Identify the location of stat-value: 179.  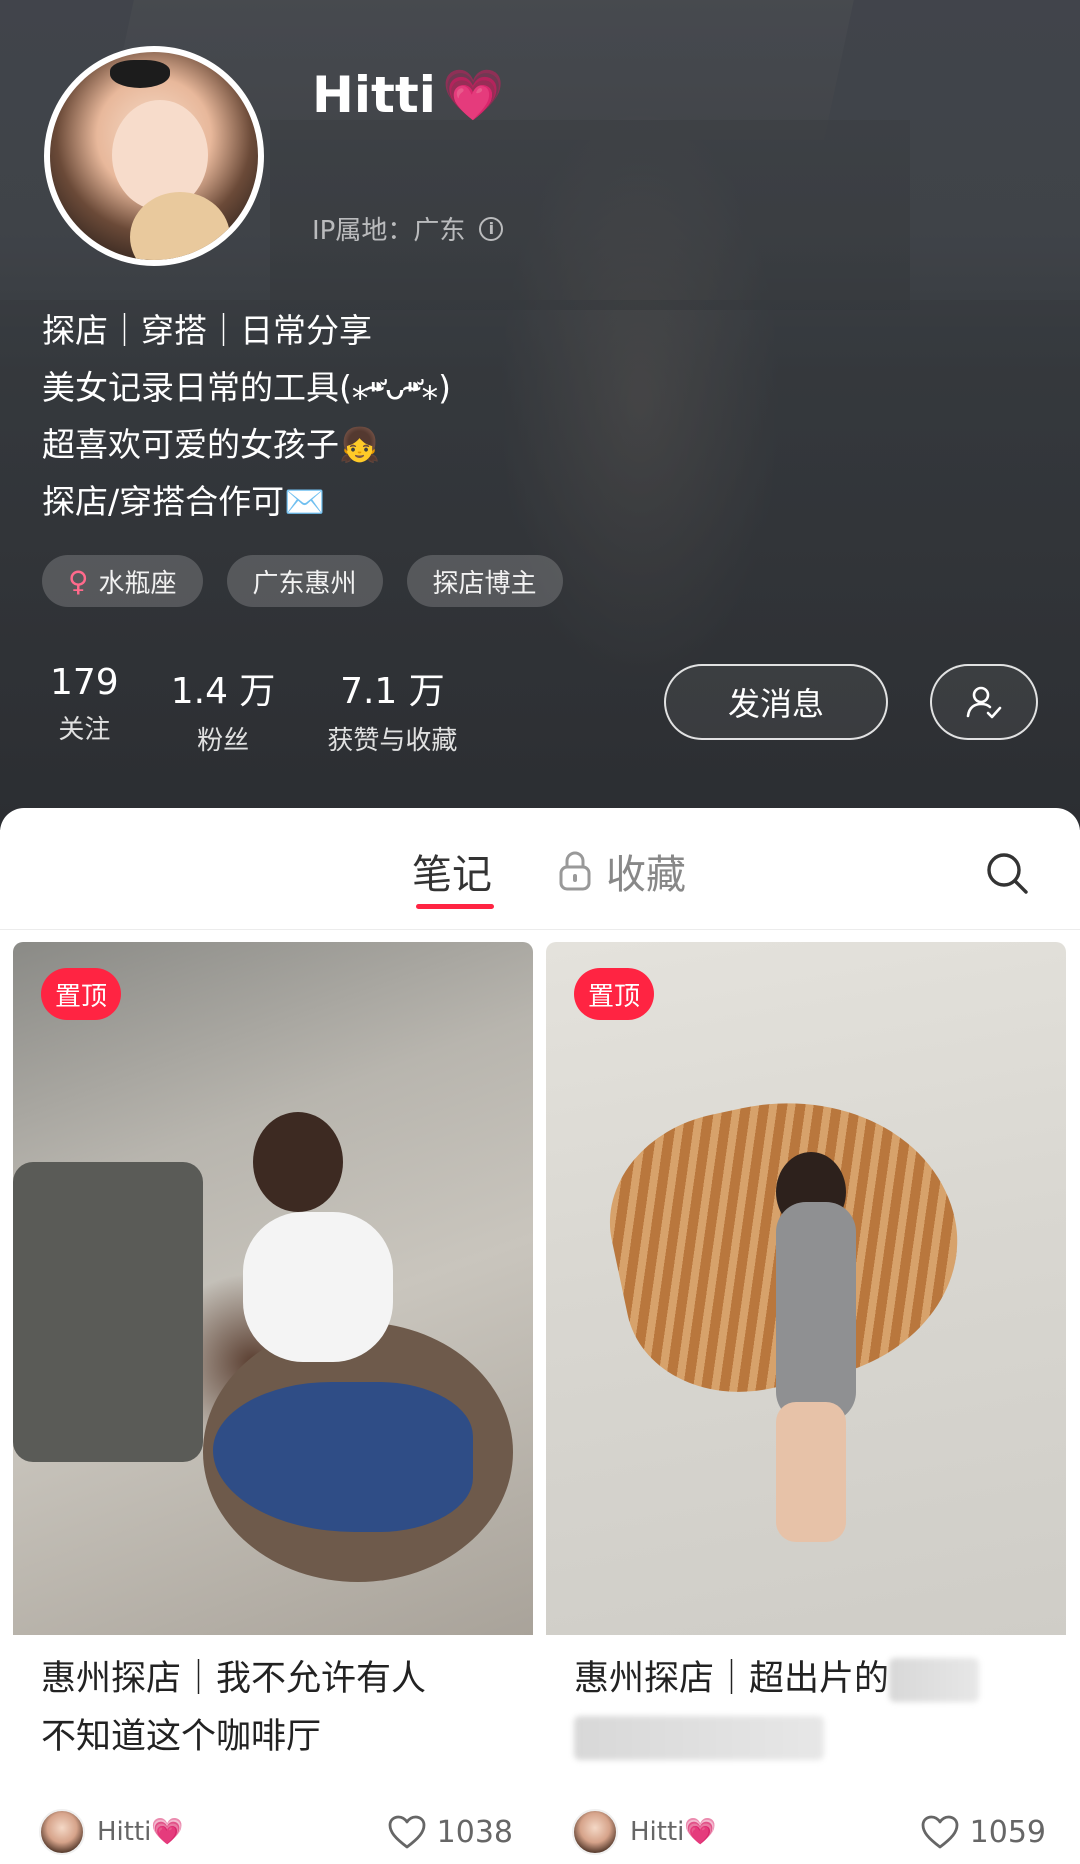
(84, 682).